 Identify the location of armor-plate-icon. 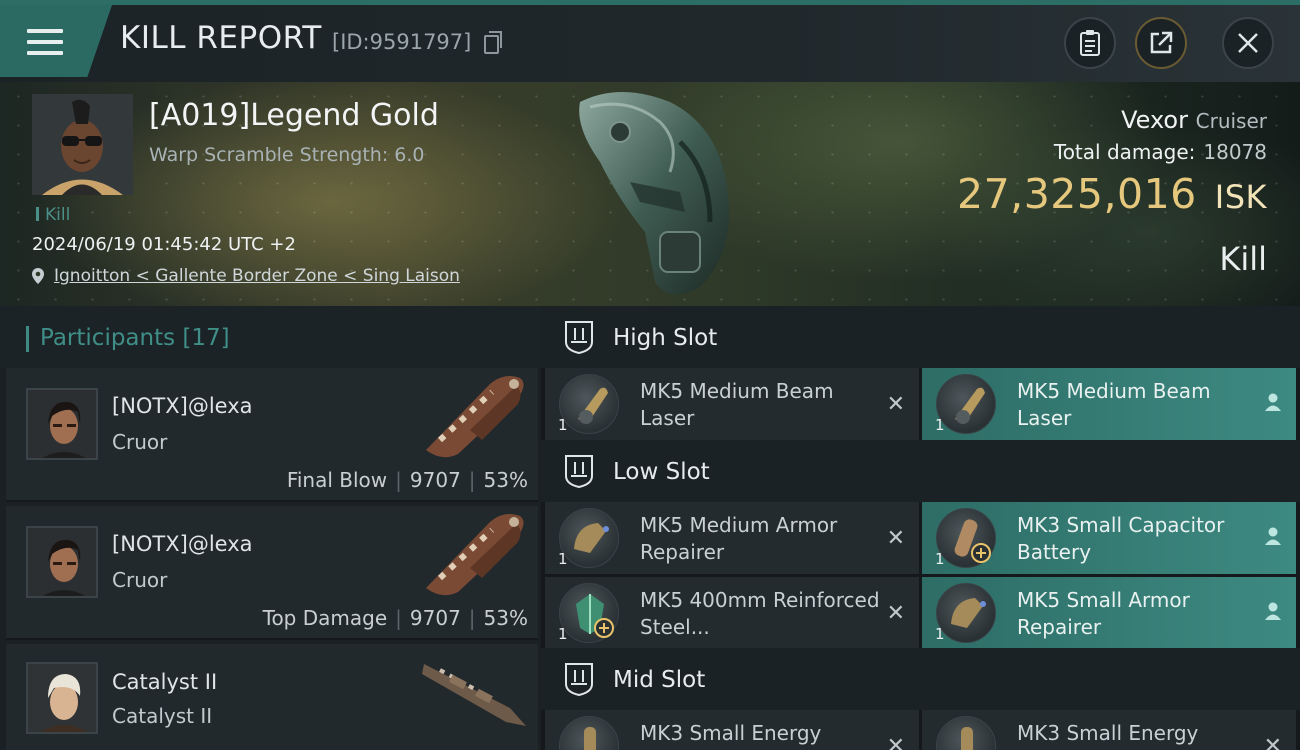
(589, 613).